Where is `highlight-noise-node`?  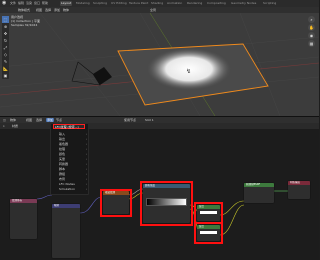
highlight-noise-node is located at coordinates (116, 203).